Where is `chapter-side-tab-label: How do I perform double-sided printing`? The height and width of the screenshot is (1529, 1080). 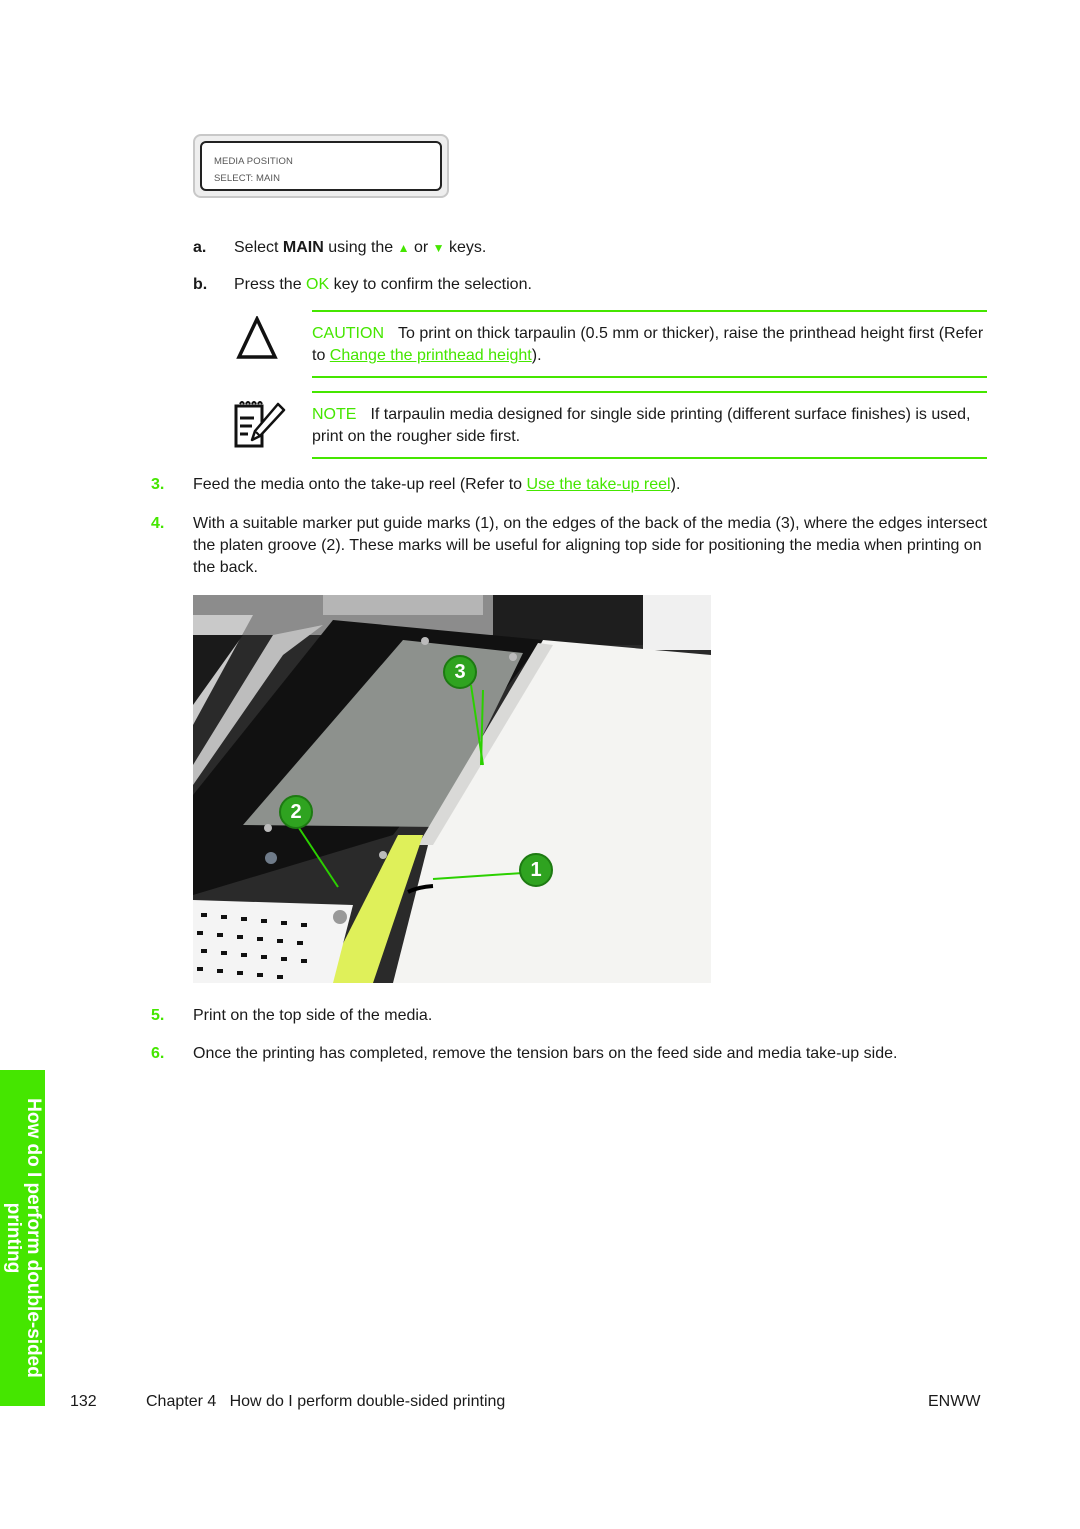 chapter-side-tab-label: How do I perform double-sided printing is located at coordinates (23, 1238).